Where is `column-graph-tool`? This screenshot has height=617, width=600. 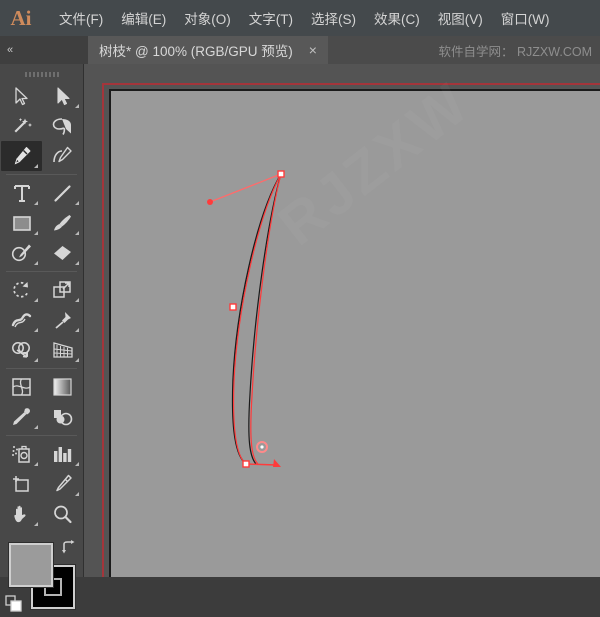
column-graph-tool is located at coordinates (62, 454).